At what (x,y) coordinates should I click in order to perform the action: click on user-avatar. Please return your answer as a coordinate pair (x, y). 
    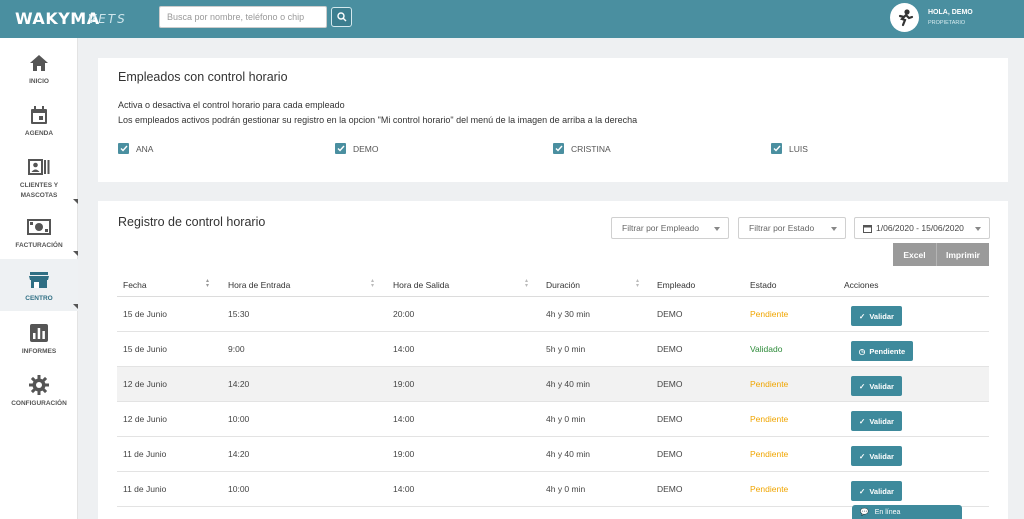
    Looking at the image, I should click on (904, 17).